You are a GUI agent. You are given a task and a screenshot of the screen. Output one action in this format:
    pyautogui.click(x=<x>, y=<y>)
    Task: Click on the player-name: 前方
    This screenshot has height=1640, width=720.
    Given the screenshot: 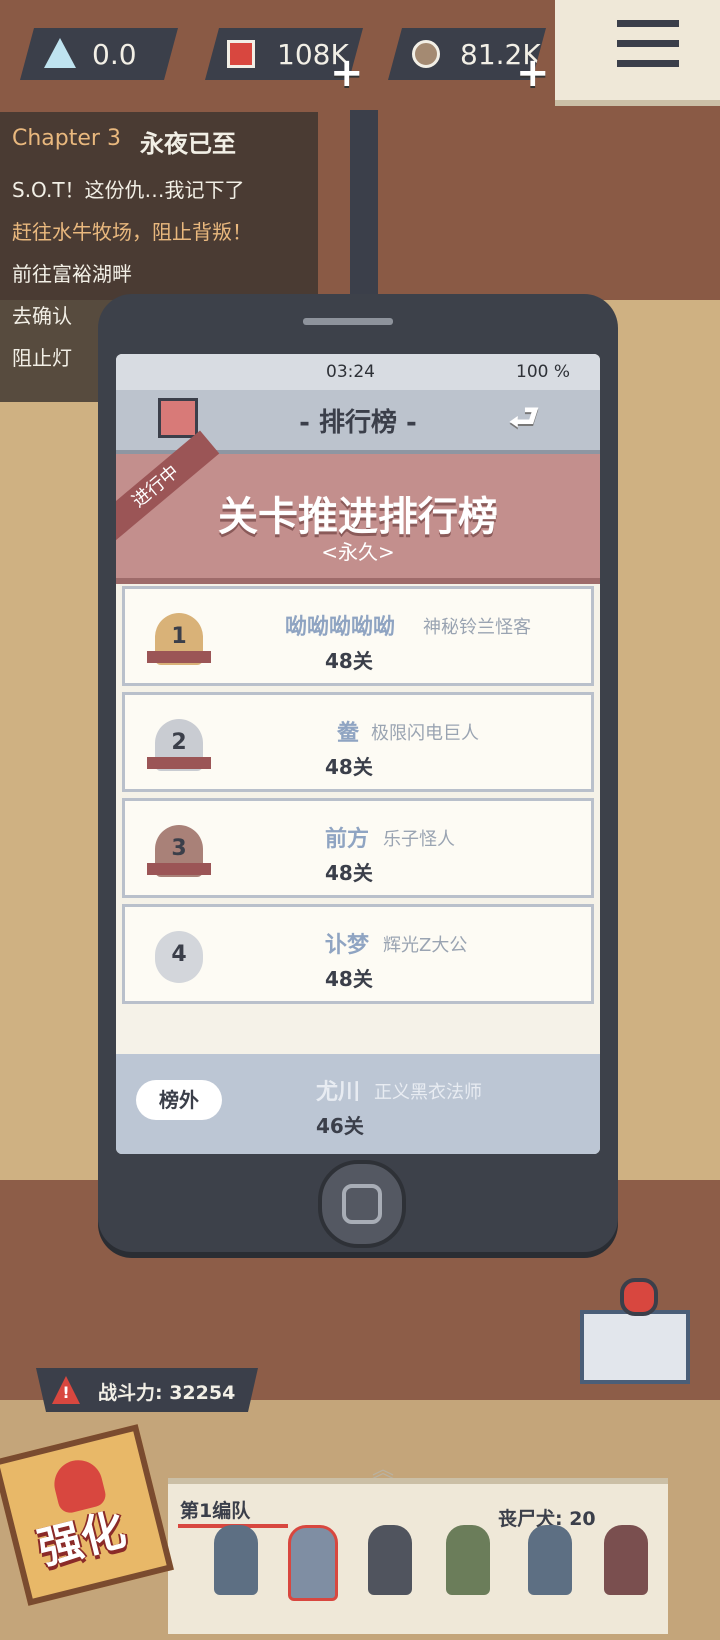 What is the action you would take?
    pyautogui.click(x=347, y=839)
    